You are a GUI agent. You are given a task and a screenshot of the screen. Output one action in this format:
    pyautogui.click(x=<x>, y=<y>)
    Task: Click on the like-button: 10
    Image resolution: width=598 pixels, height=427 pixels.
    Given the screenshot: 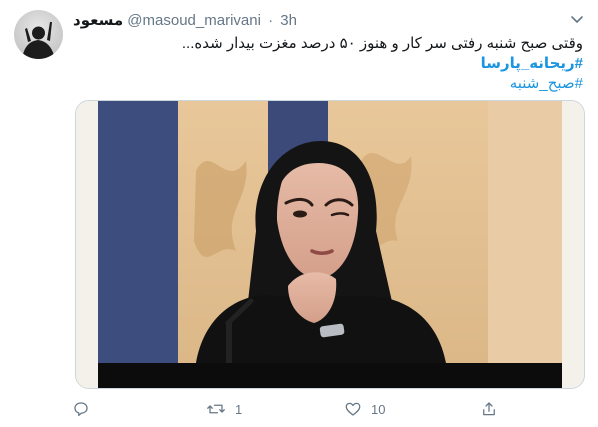 What is the action you would take?
    pyautogui.click(x=364, y=409)
    